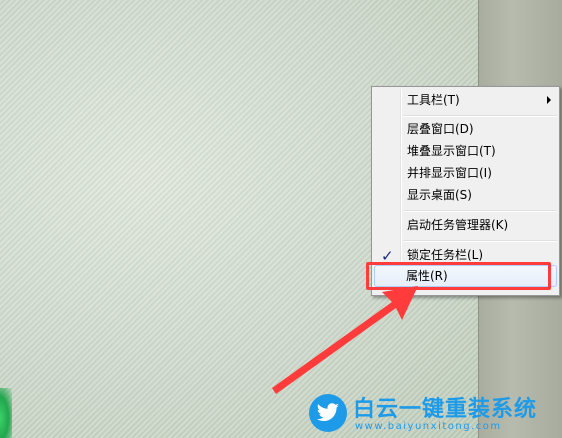 Image resolution: width=562 pixels, height=438 pixels. I want to click on watermark: 白云一键重装系统 www.baiyunxitong.com, so click(433, 415).